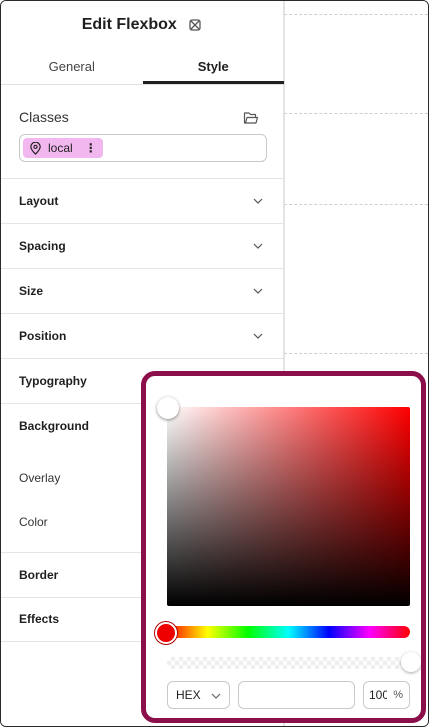  I want to click on section-label: Border, so click(39, 575).